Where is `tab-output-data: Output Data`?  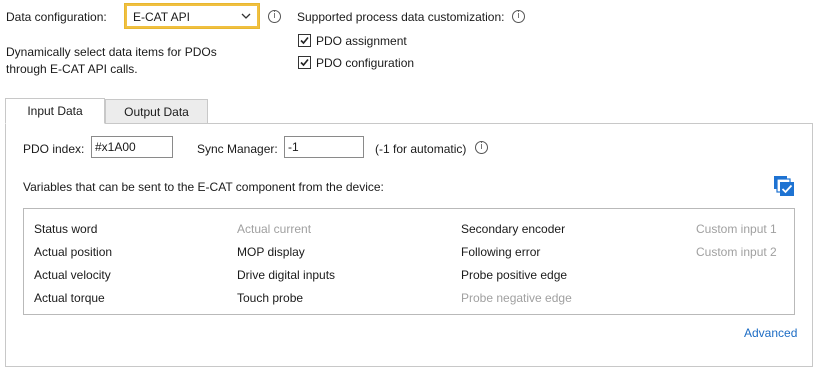
tab-output-data: Output Data is located at coordinates (156, 111).